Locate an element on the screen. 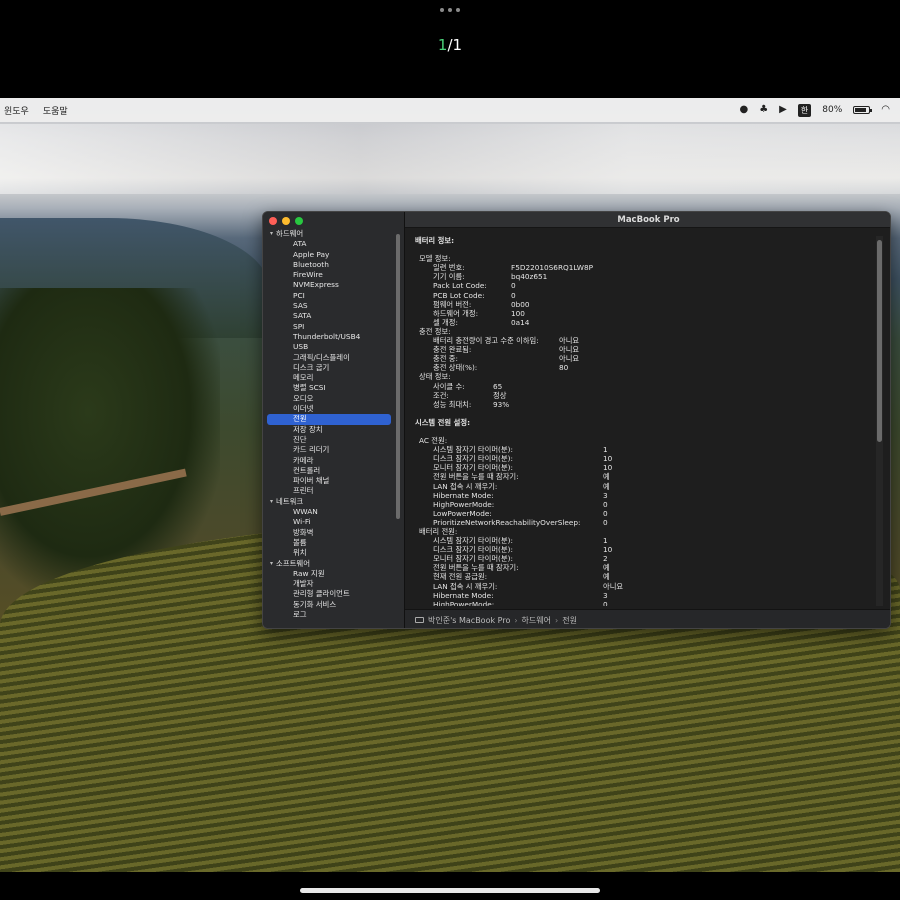 Image resolution: width=900 pixels, height=900 pixels. property-row: 조건: 정상 is located at coordinates (645, 395).